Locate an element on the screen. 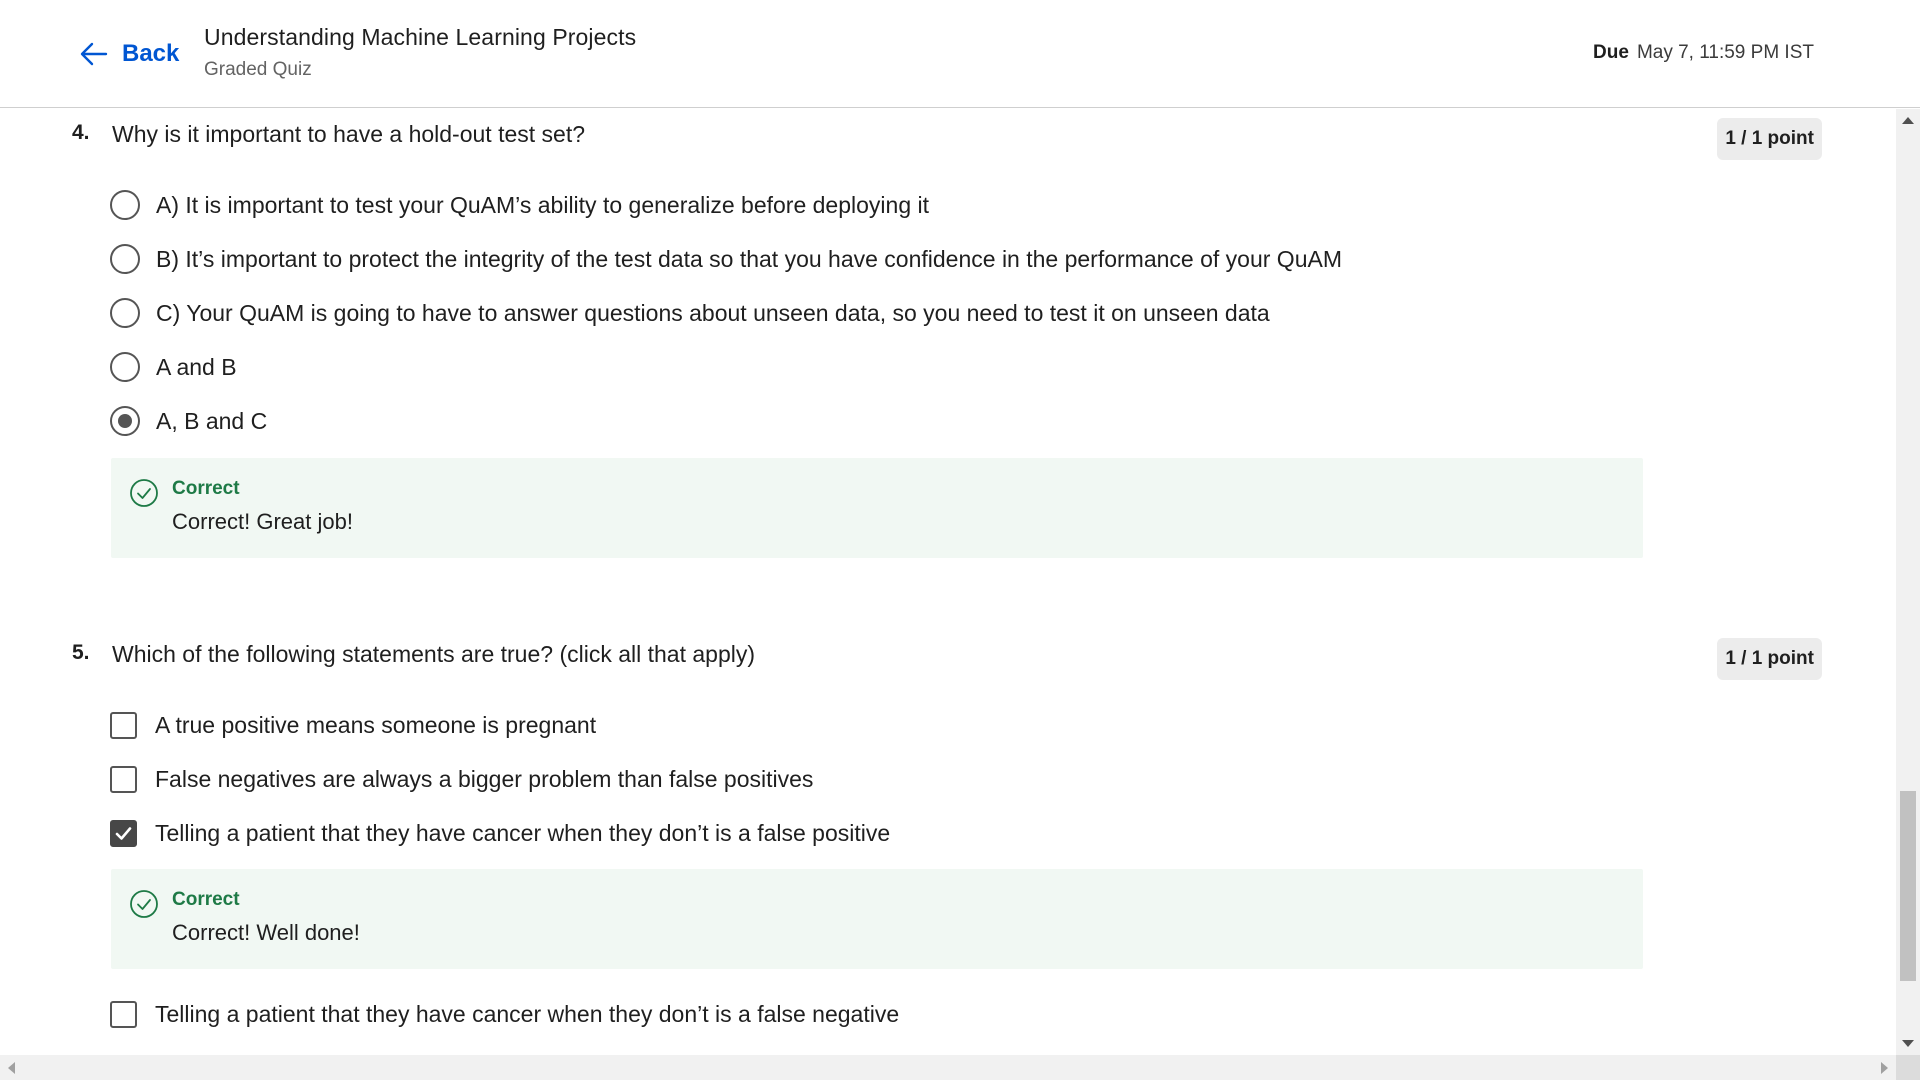 Image resolution: width=1920 pixels, height=1080 pixels. back-label: Back is located at coordinates (151, 53).